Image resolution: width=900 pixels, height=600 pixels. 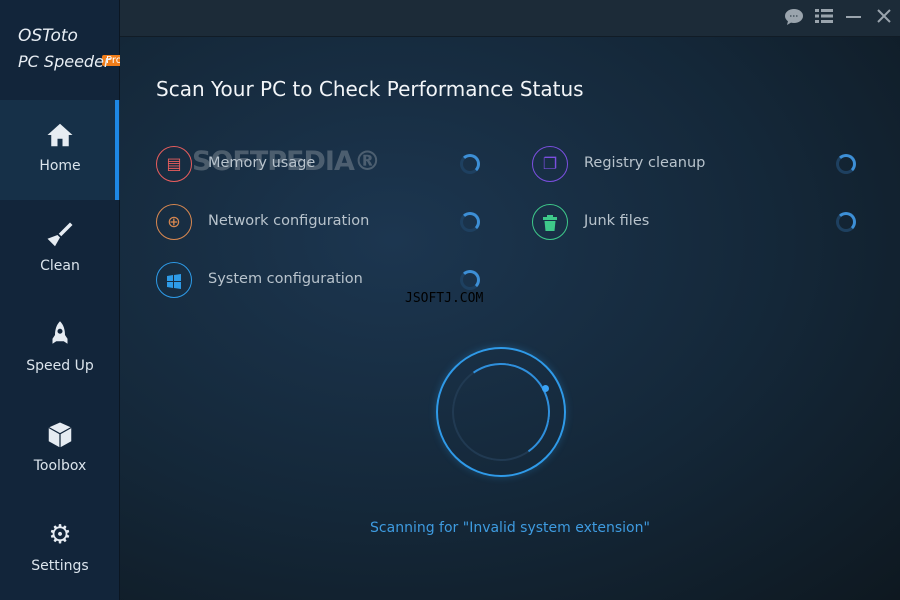 I want to click on rocket-icon, so click(x=60, y=335).